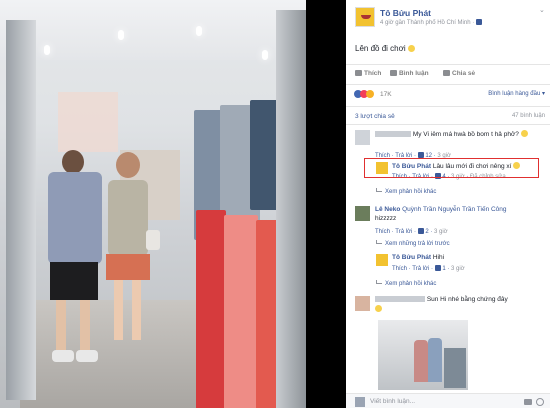 This screenshot has width=550, height=408. I want to click on shirt, so click(75, 218).